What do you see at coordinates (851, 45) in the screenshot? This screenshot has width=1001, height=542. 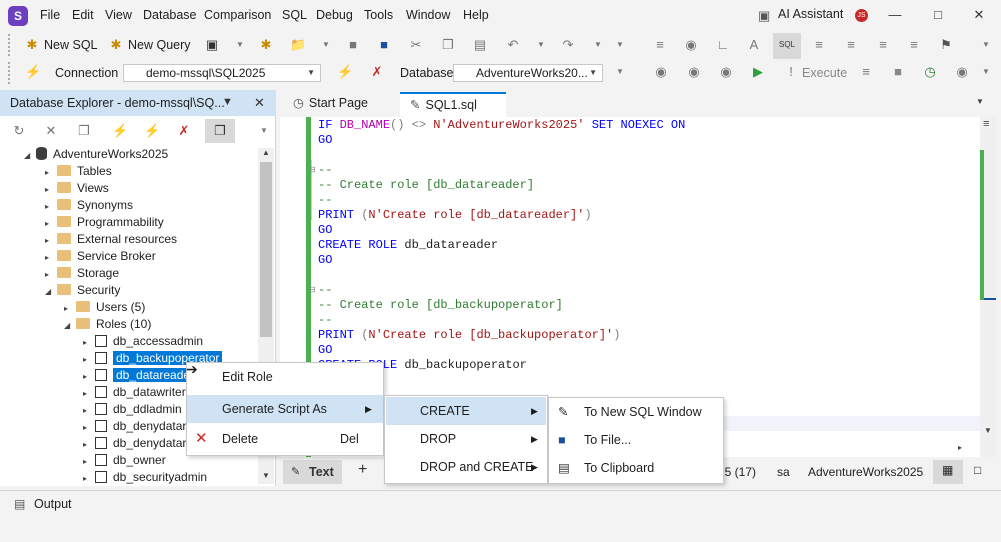 I see `outdent-icon: ≡` at bounding box center [851, 45].